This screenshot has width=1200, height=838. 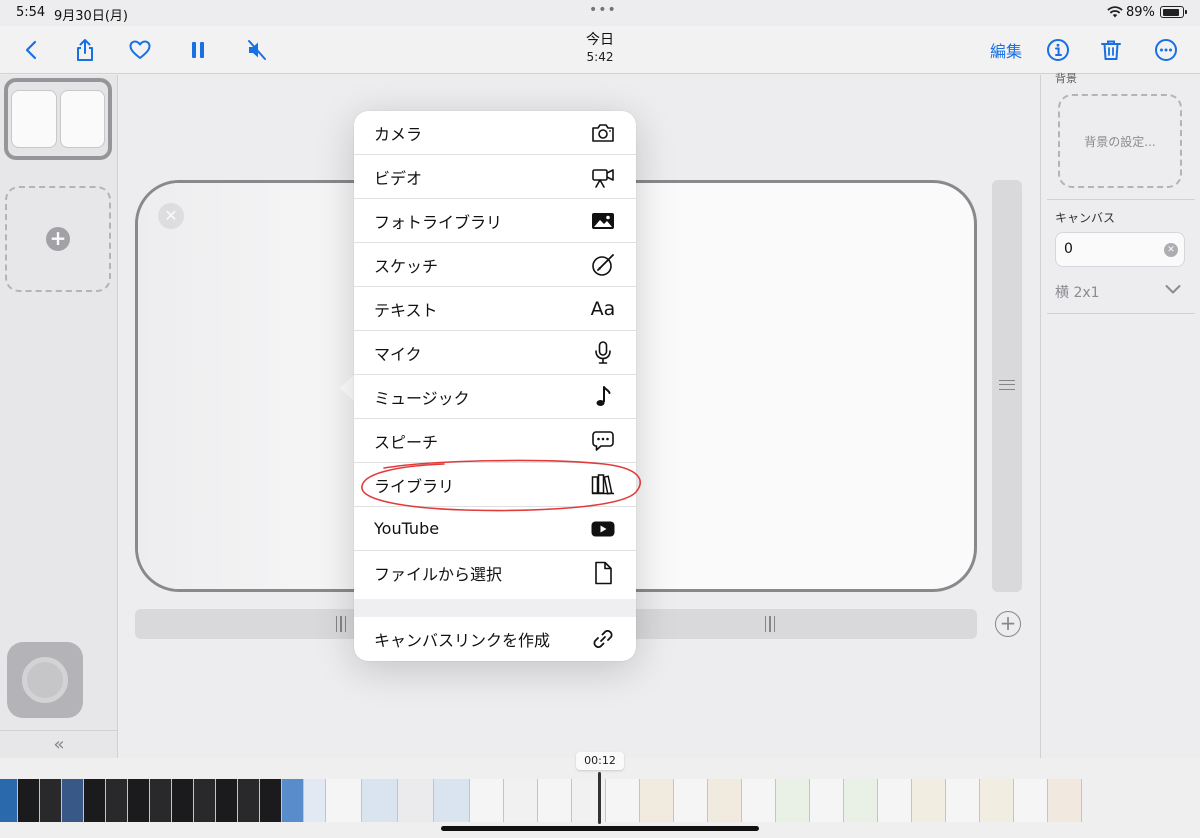 I want to click on menu-item-music: ミュージック, so click(x=495, y=397).